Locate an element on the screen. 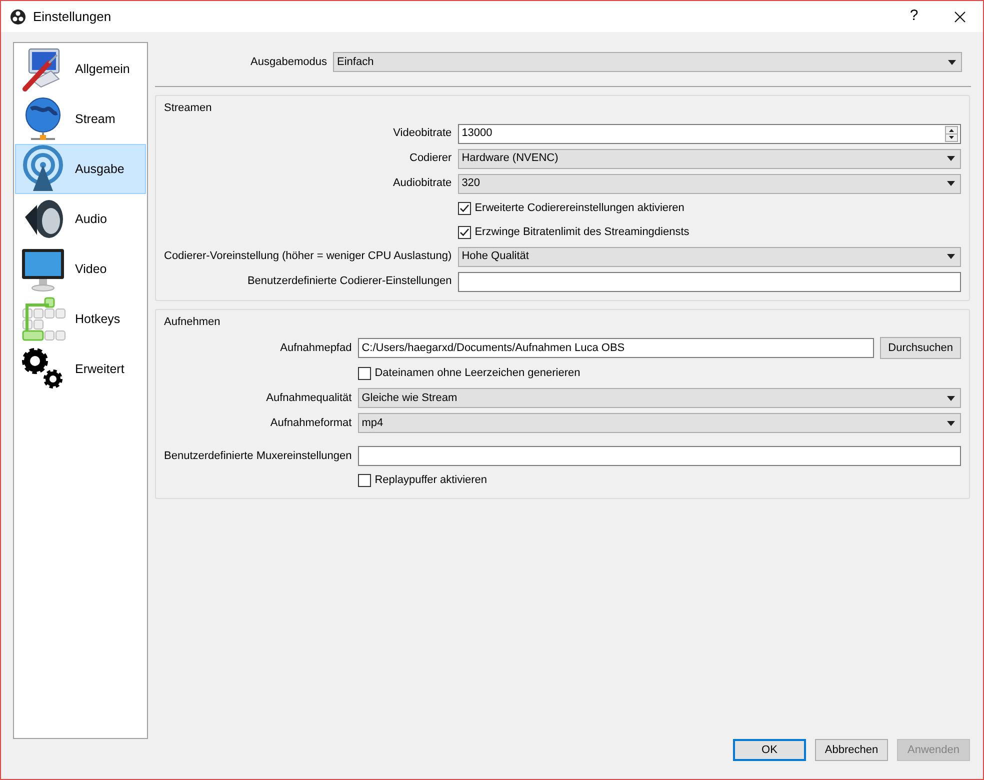 This screenshot has height=780, width=984. browse-button: Durchsuchen is located at coordinates (920, 348).